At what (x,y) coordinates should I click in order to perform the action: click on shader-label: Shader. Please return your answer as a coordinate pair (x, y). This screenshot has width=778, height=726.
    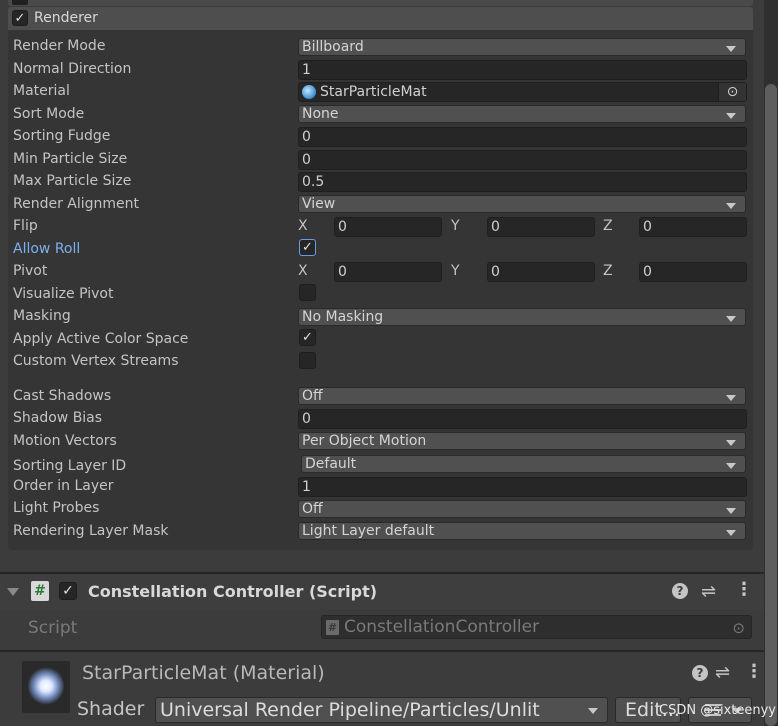
    Looking at the image, I should click on (111, 709).